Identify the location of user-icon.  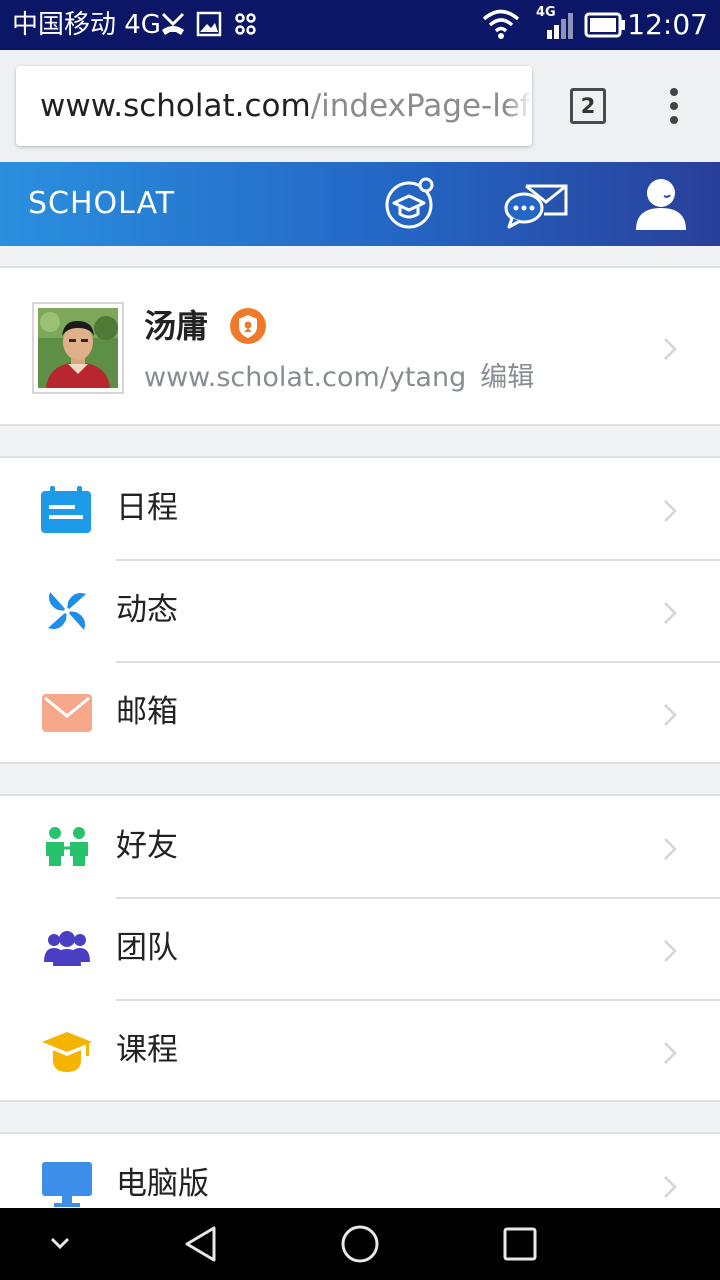
(661, 206).